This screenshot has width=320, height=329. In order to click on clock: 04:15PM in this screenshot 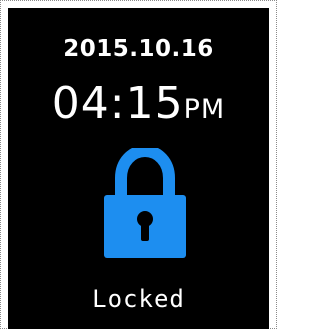, I will do `click(138, 108)`.